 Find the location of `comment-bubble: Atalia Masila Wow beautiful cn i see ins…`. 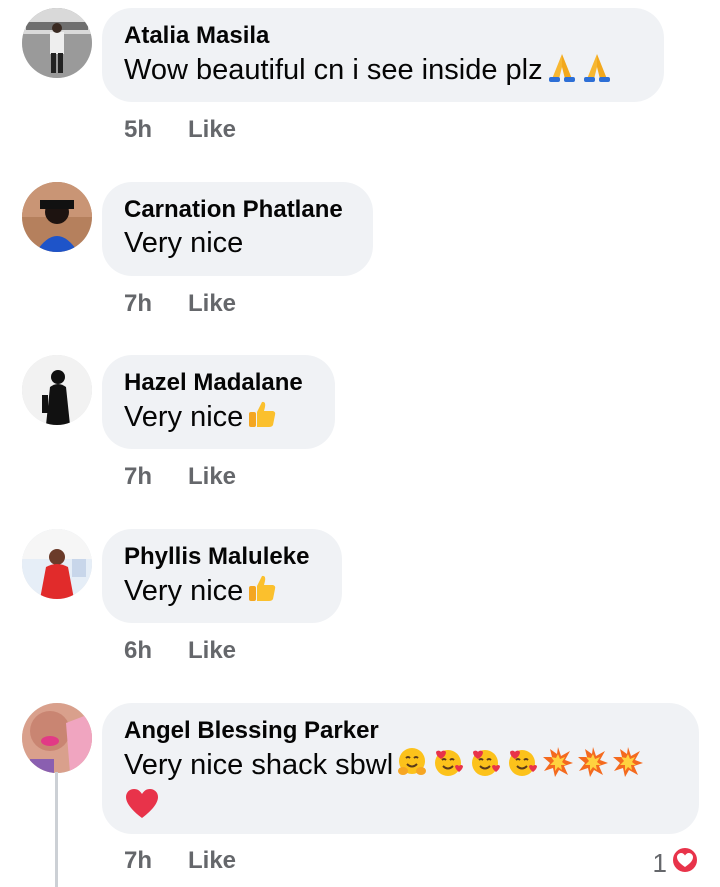

comment-bubble: Atalia Masila Wow beautiful cn i see ins… is located at coordinates (383, 55).